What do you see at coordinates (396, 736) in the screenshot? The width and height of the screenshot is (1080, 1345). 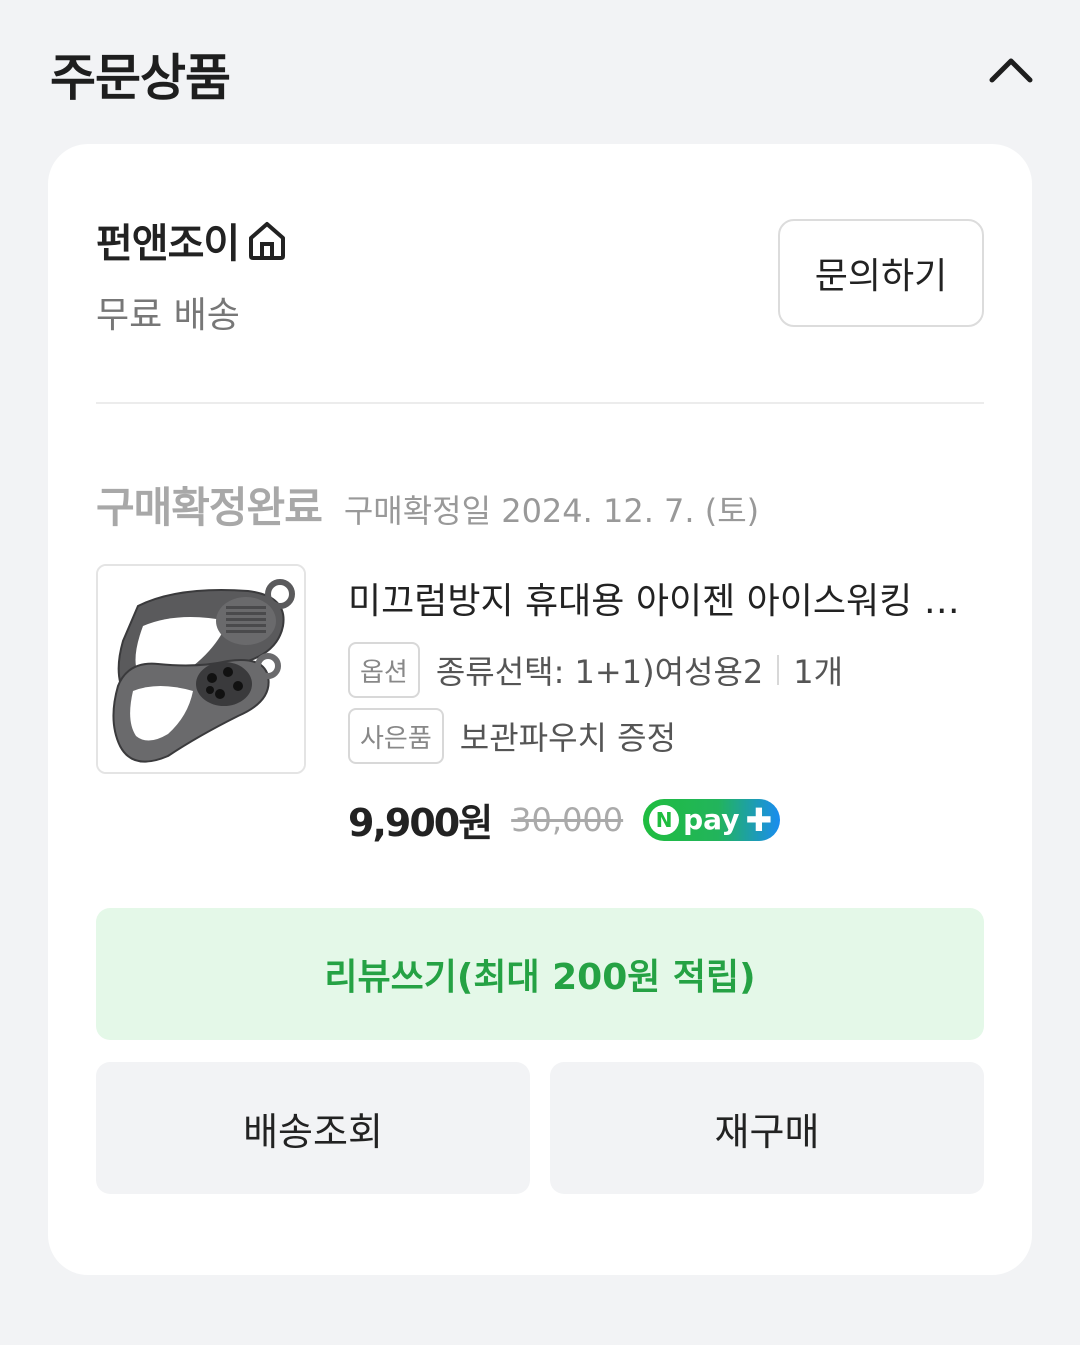 I see `gift-tag: 사은품` at bounding box center [396, 736].